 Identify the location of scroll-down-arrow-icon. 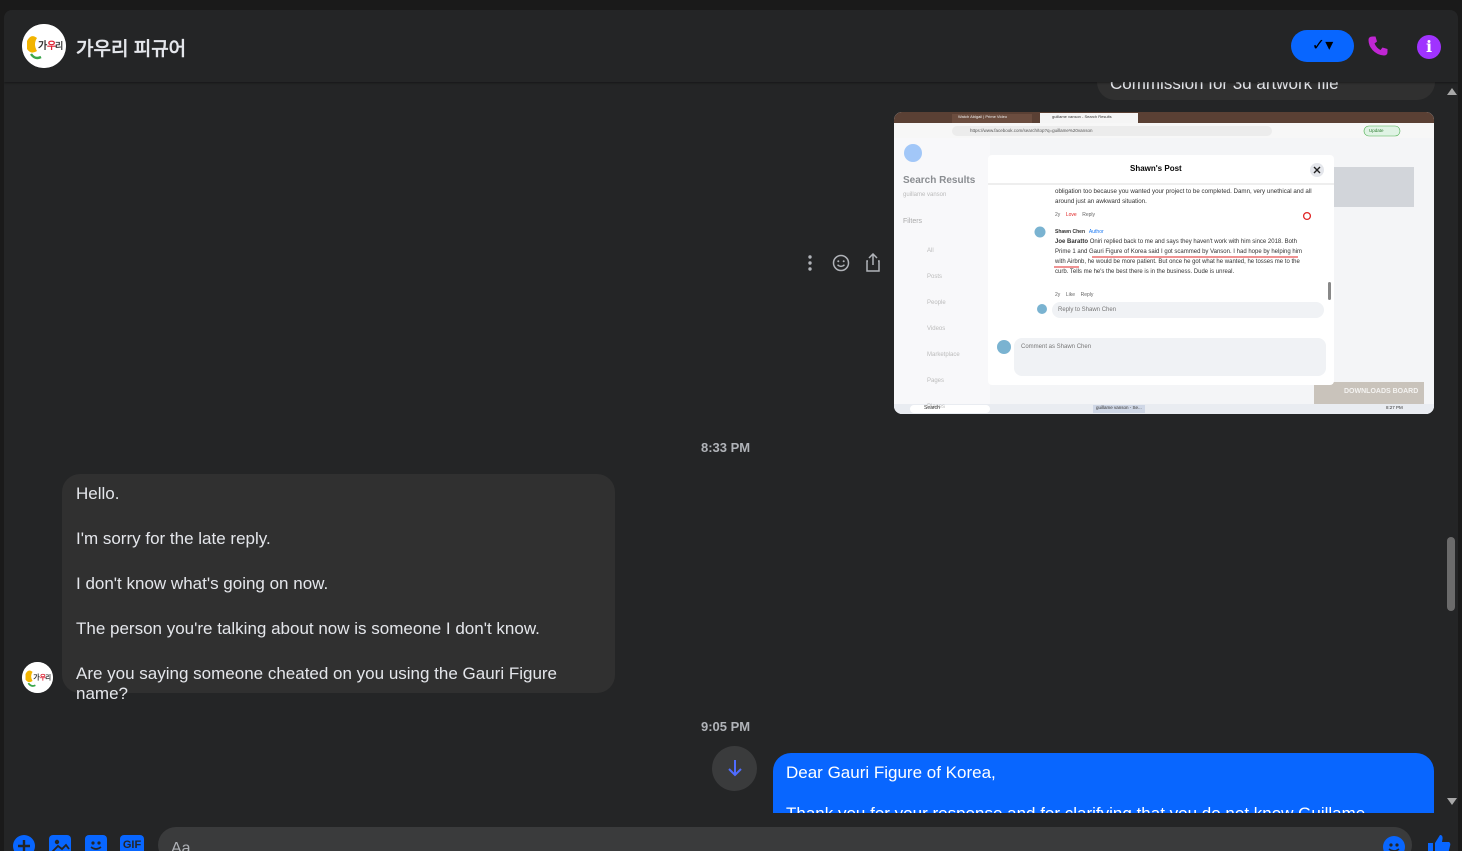
(1452, 801).